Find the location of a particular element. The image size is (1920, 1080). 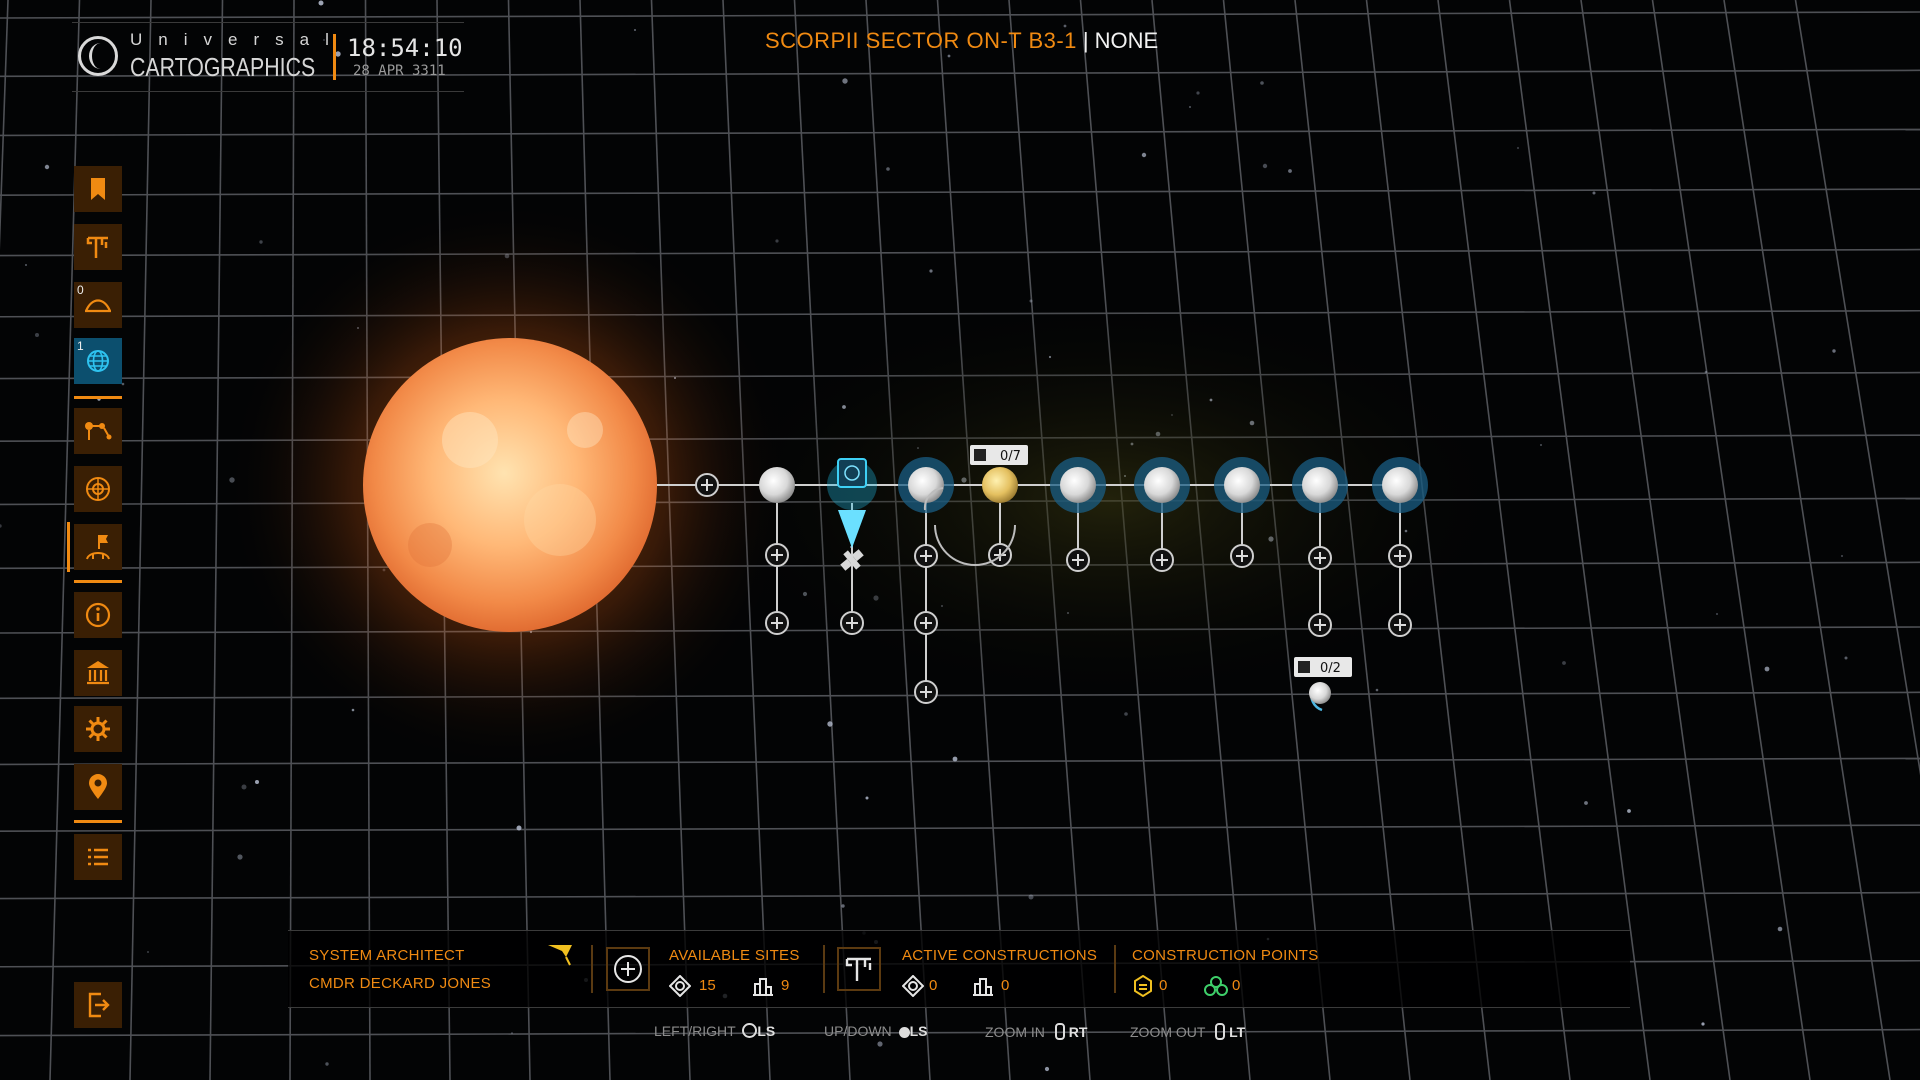

site-counter-text: 0/7 is located at coordinates (1010, 456).